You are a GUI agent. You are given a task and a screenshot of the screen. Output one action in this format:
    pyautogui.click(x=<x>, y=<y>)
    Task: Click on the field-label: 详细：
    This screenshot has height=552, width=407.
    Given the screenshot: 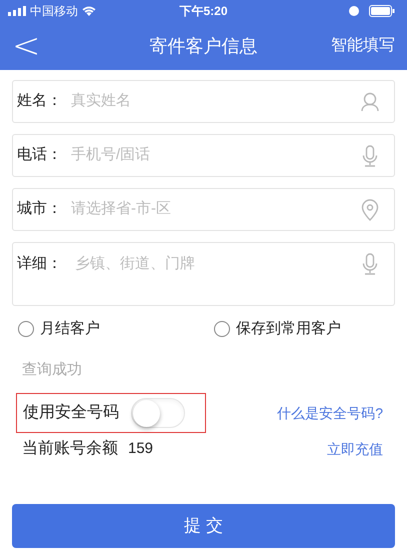 What is the action you would take?
    pyautogui.click(x=40, y=264)
    